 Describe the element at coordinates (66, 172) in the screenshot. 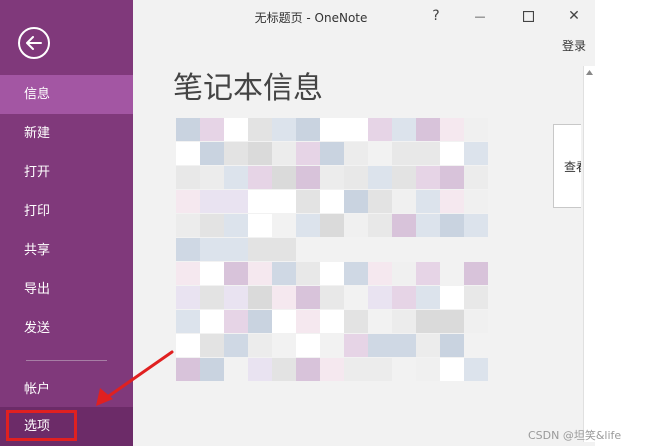

I see `sidebar-item-open: 打开` at that location.